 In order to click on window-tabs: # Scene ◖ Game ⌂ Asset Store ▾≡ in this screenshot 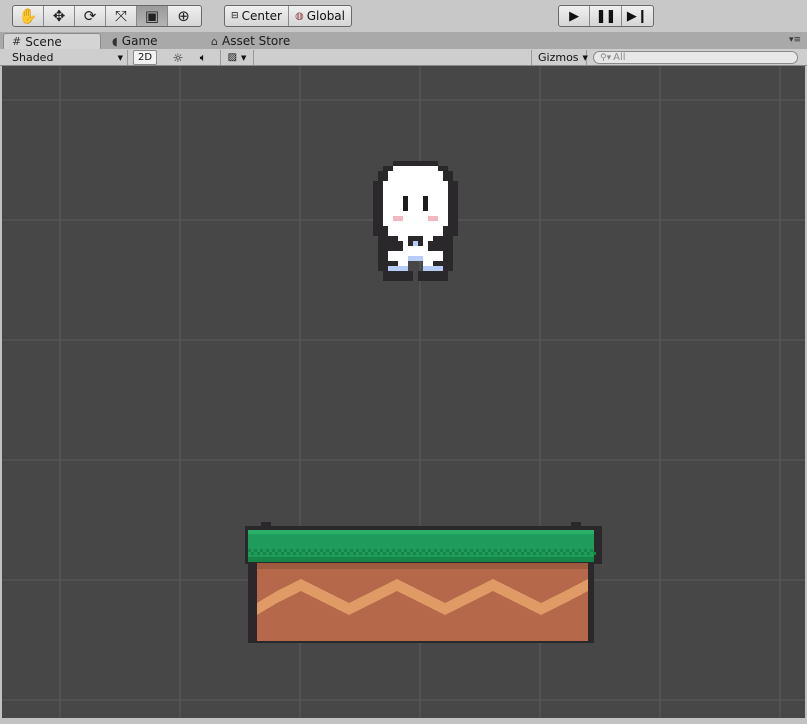, I will do `click(403, 40)`.